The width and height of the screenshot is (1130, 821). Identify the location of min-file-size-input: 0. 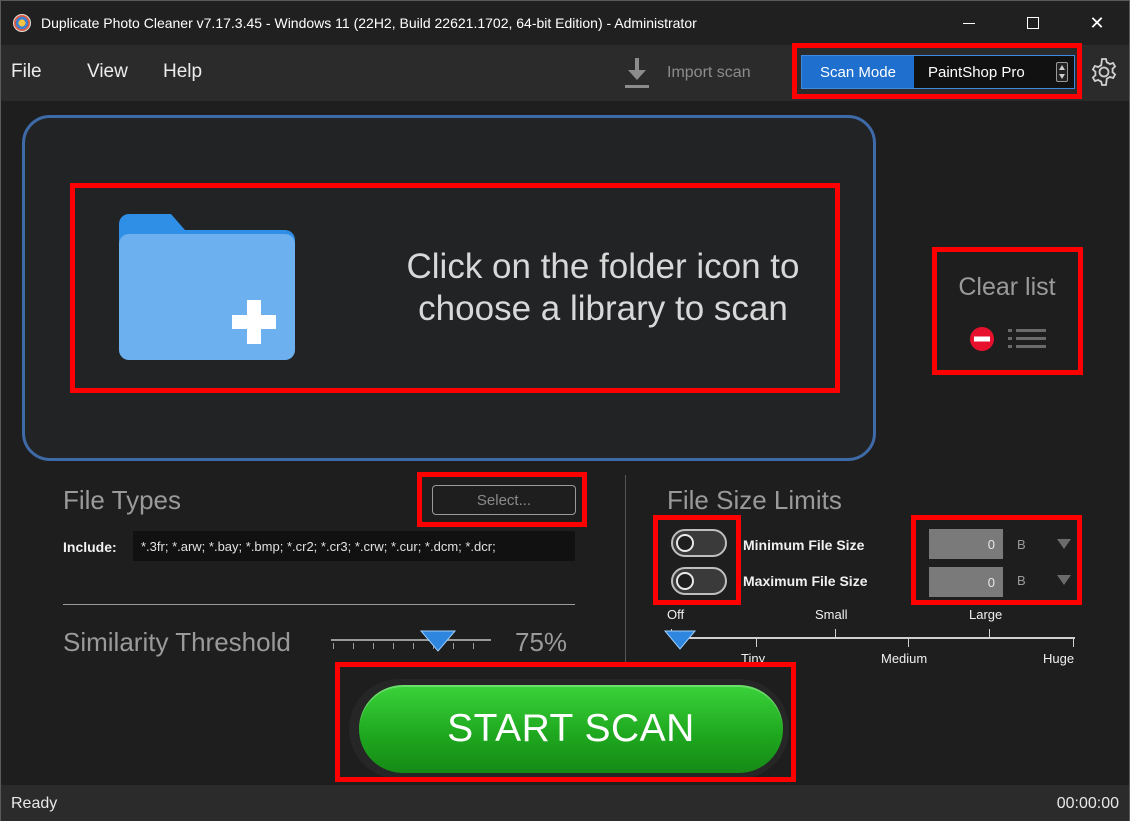
(966, 544).